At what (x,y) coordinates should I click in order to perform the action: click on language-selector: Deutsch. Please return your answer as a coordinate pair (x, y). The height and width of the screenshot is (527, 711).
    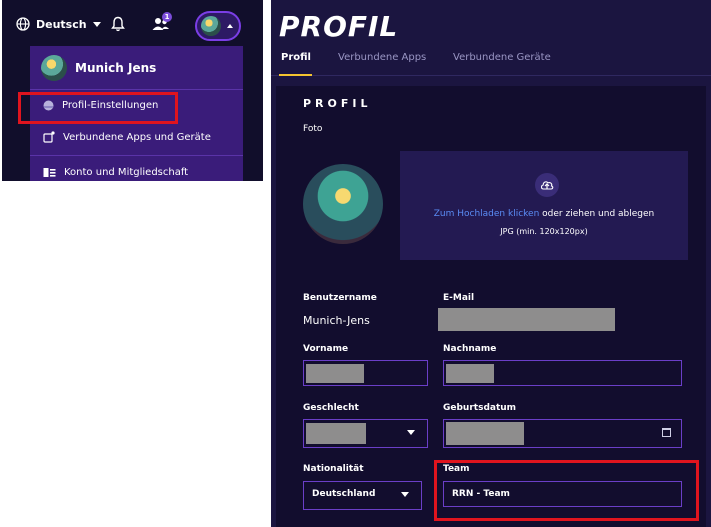
    Looking at the image, I should click on (58, 24).